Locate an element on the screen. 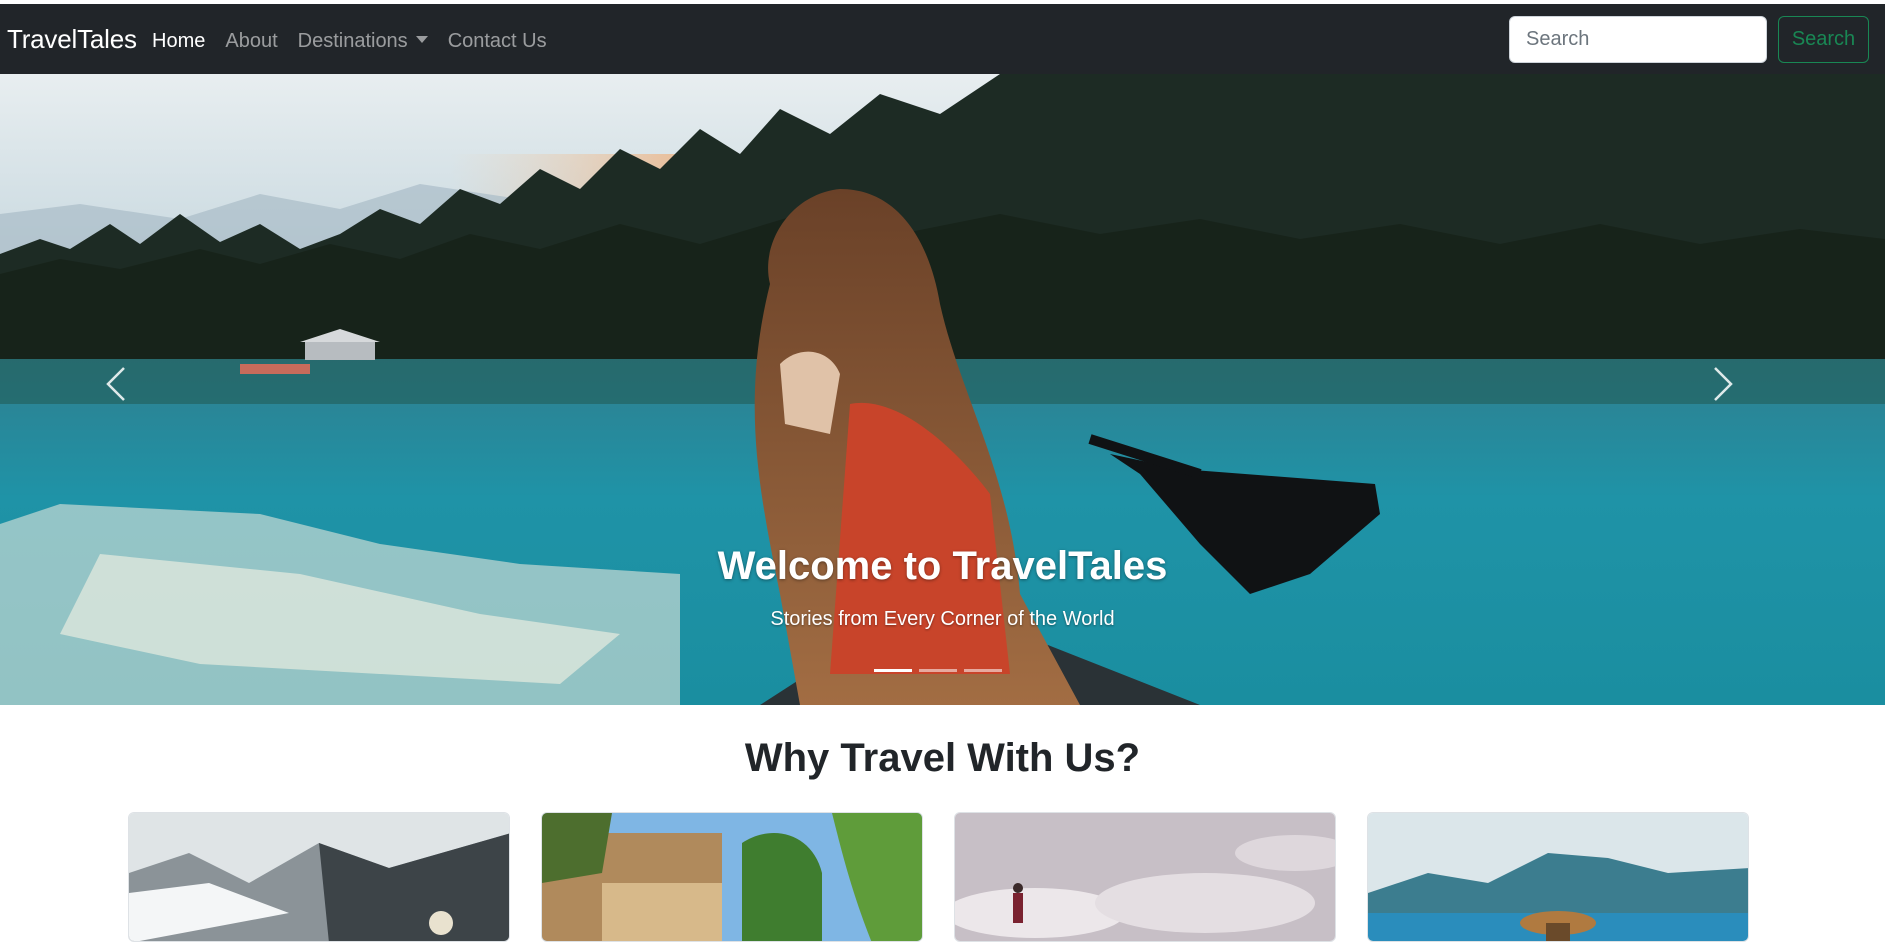  hero-subtitle: Stories from Every Corner of the World is located at coordinates (942, 619).